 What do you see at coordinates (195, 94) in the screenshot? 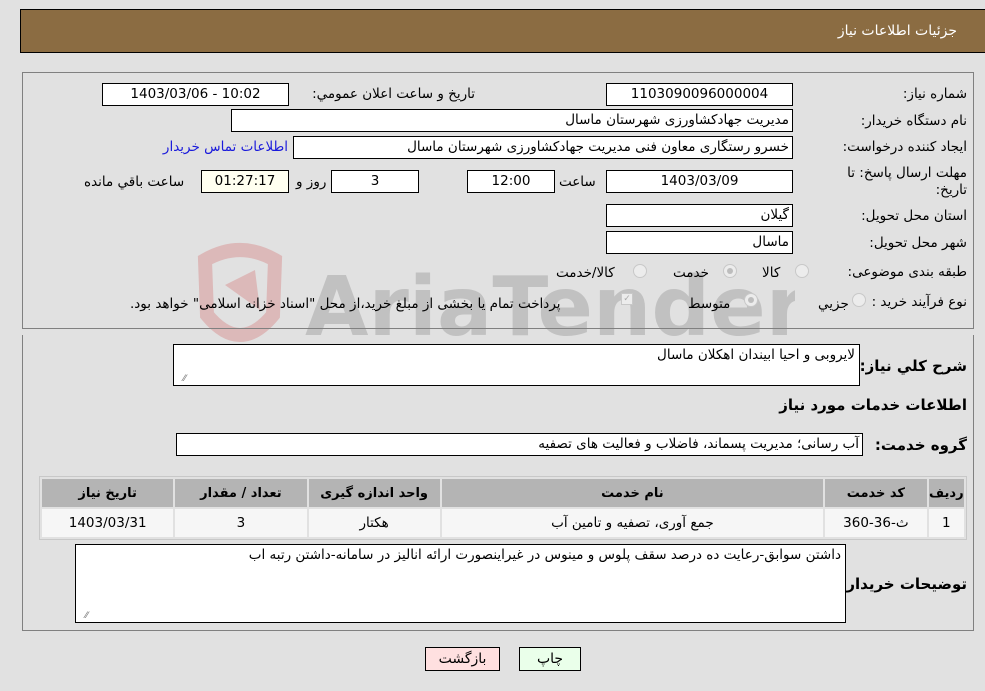
I see `announce-datetime-field: 1403/03/06 - 10:02` at bounding box center [195, 94].